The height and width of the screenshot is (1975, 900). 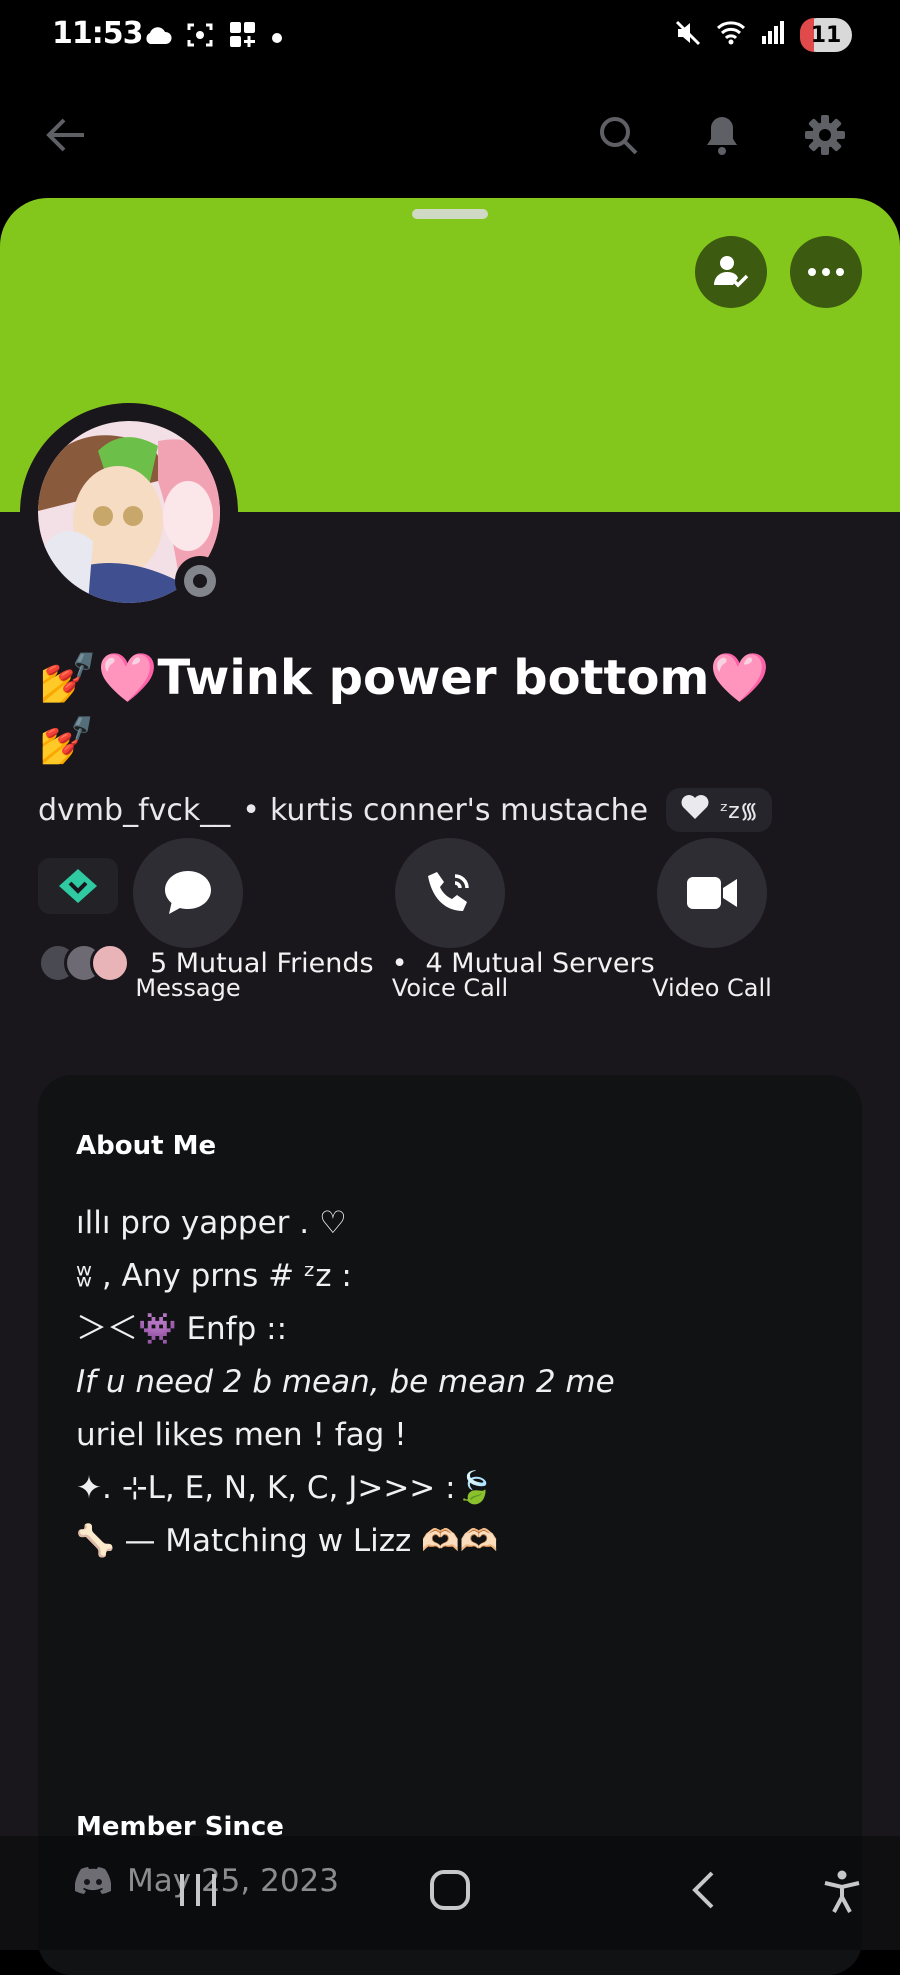 What do you see at coordinates (211, 1223) in the screenshot?
I see `about-line: ıllı pro yapper . ♡` at bounding box center [211, 1223].